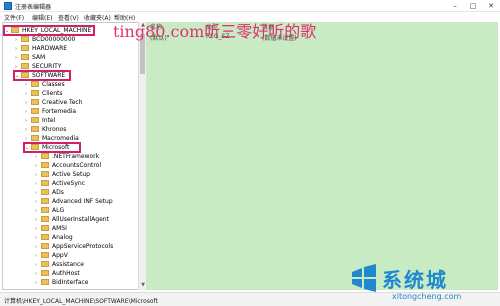  I want to click on tree-node-label: Active Setup, so click(71, 174).